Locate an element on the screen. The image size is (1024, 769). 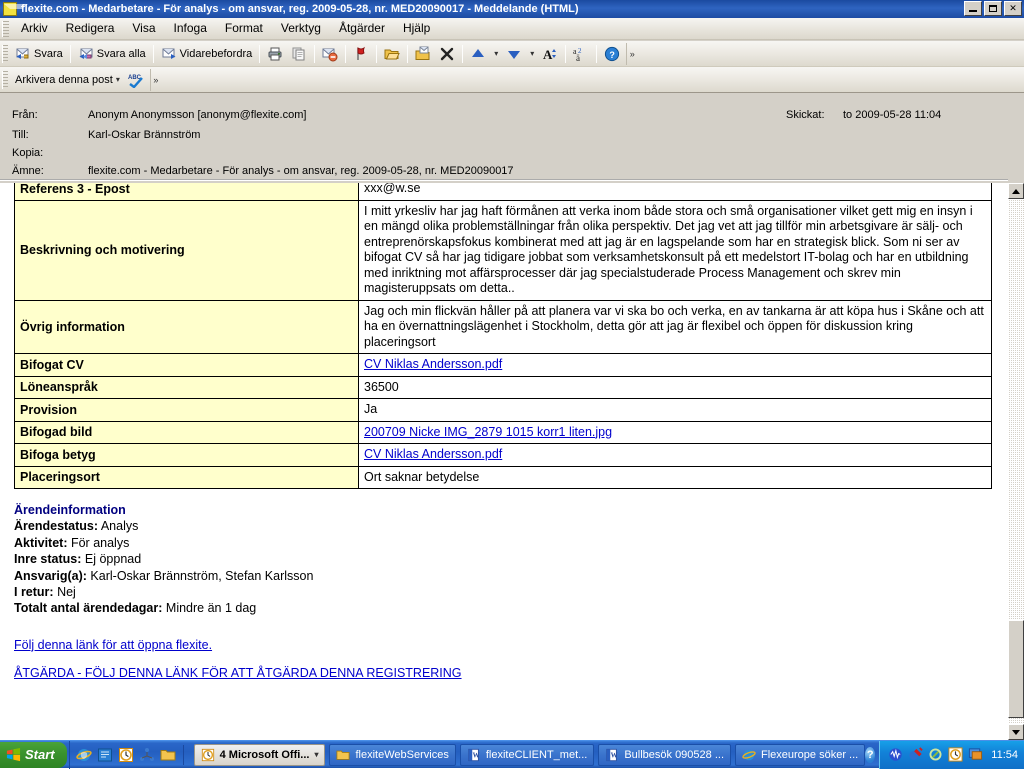
font-size-icon: A is located at coordinates (550, 54).